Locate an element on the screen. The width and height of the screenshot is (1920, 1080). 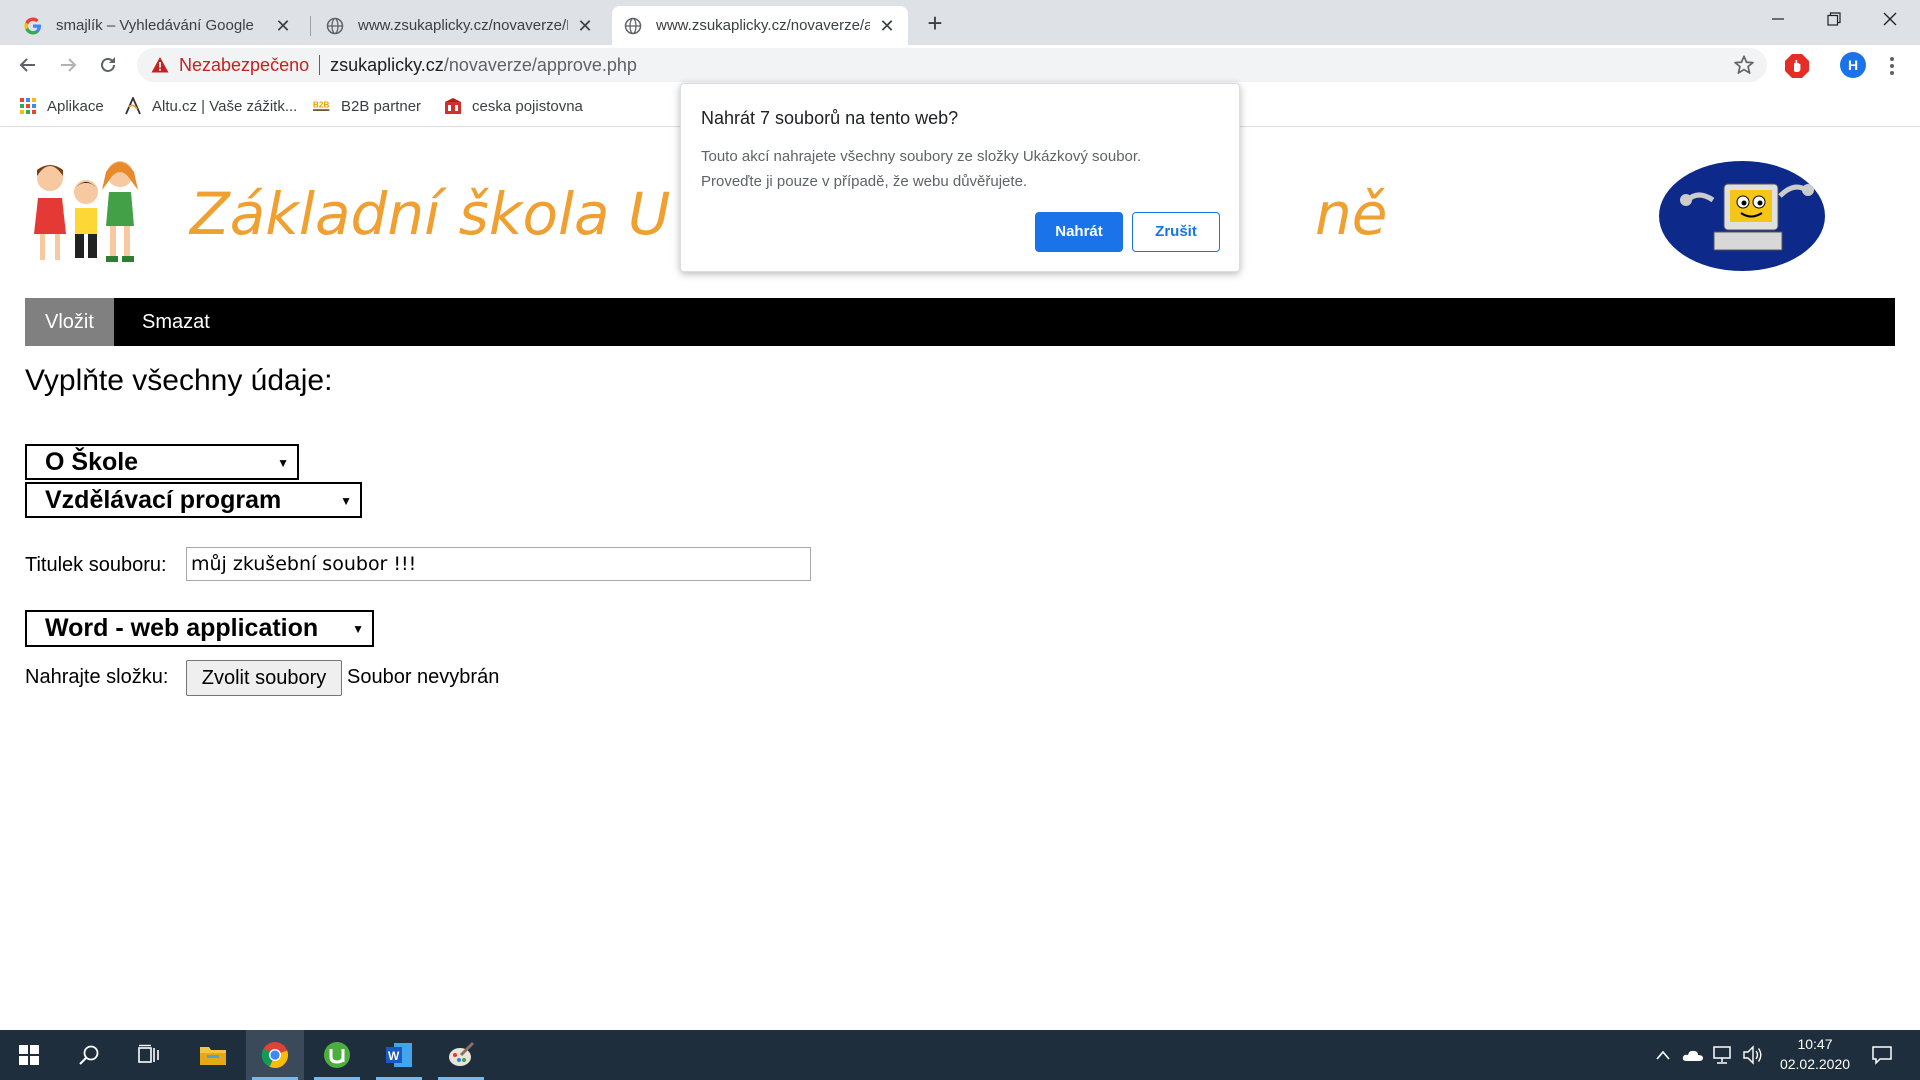
tab-approve-active: www.zsukaplicky.cz/novaverze/approve ✕ is located at coordinates (760, 25).